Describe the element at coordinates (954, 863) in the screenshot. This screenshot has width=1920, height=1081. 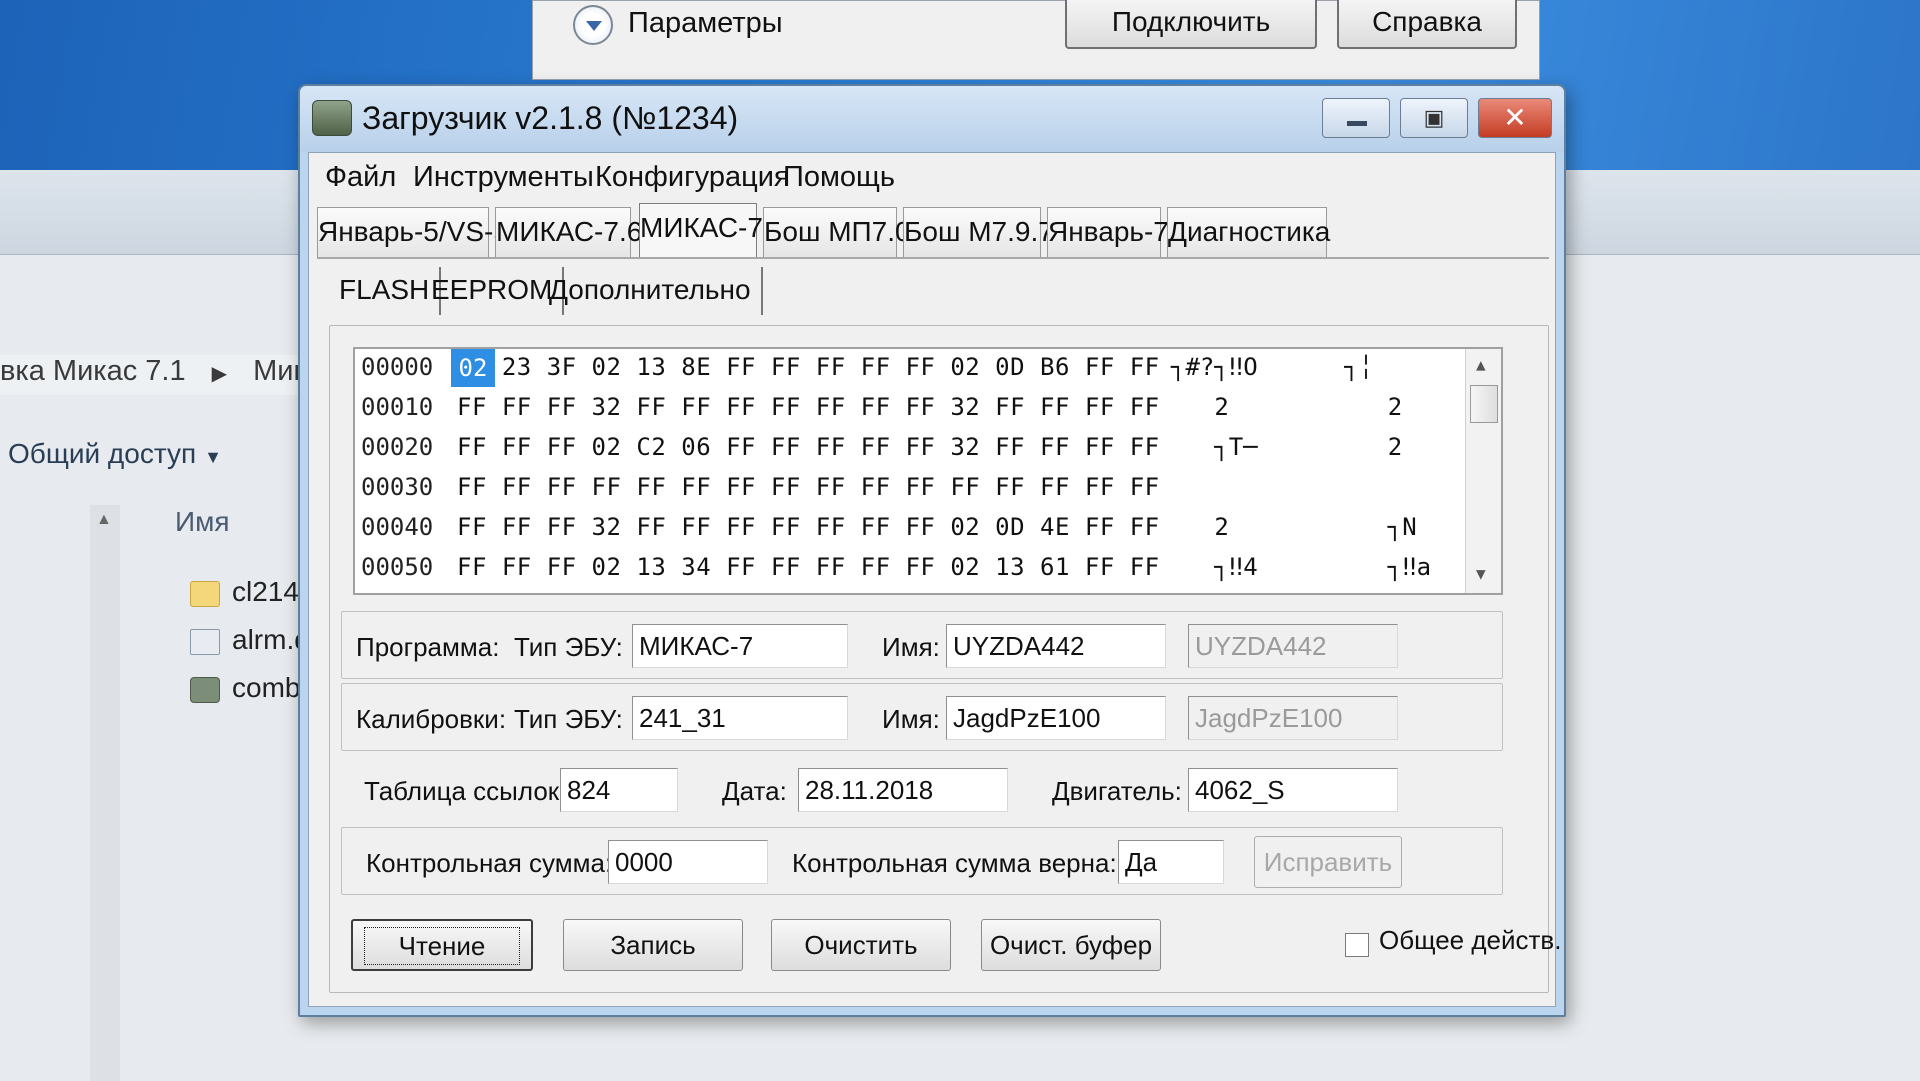
I see `checksum-ok-label: Контрольная сумма верна:` at that location.